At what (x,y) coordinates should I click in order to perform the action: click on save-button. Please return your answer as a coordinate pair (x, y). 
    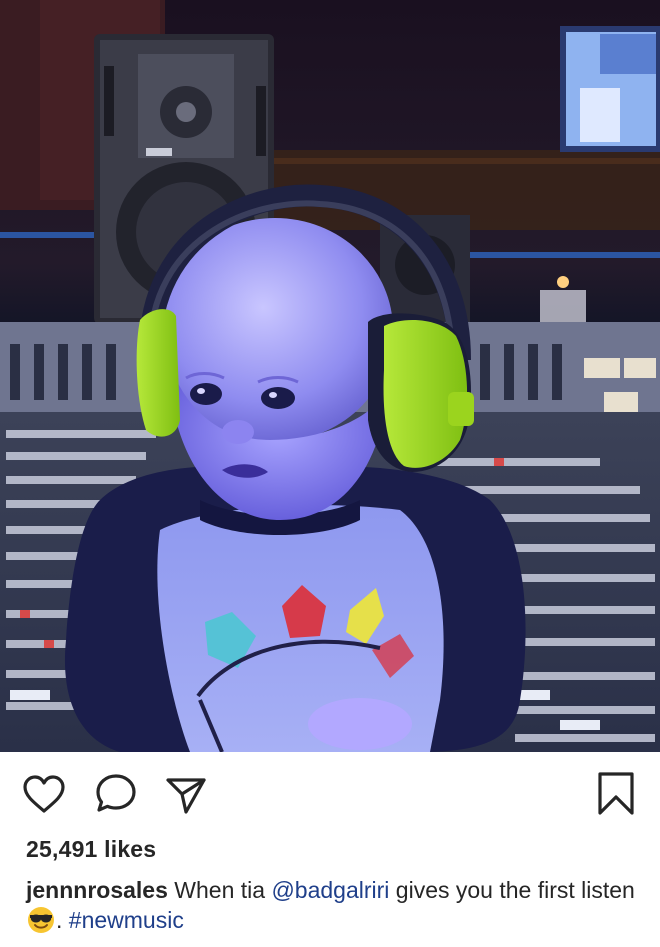
    Looking at the image, I should click on (616, 794).